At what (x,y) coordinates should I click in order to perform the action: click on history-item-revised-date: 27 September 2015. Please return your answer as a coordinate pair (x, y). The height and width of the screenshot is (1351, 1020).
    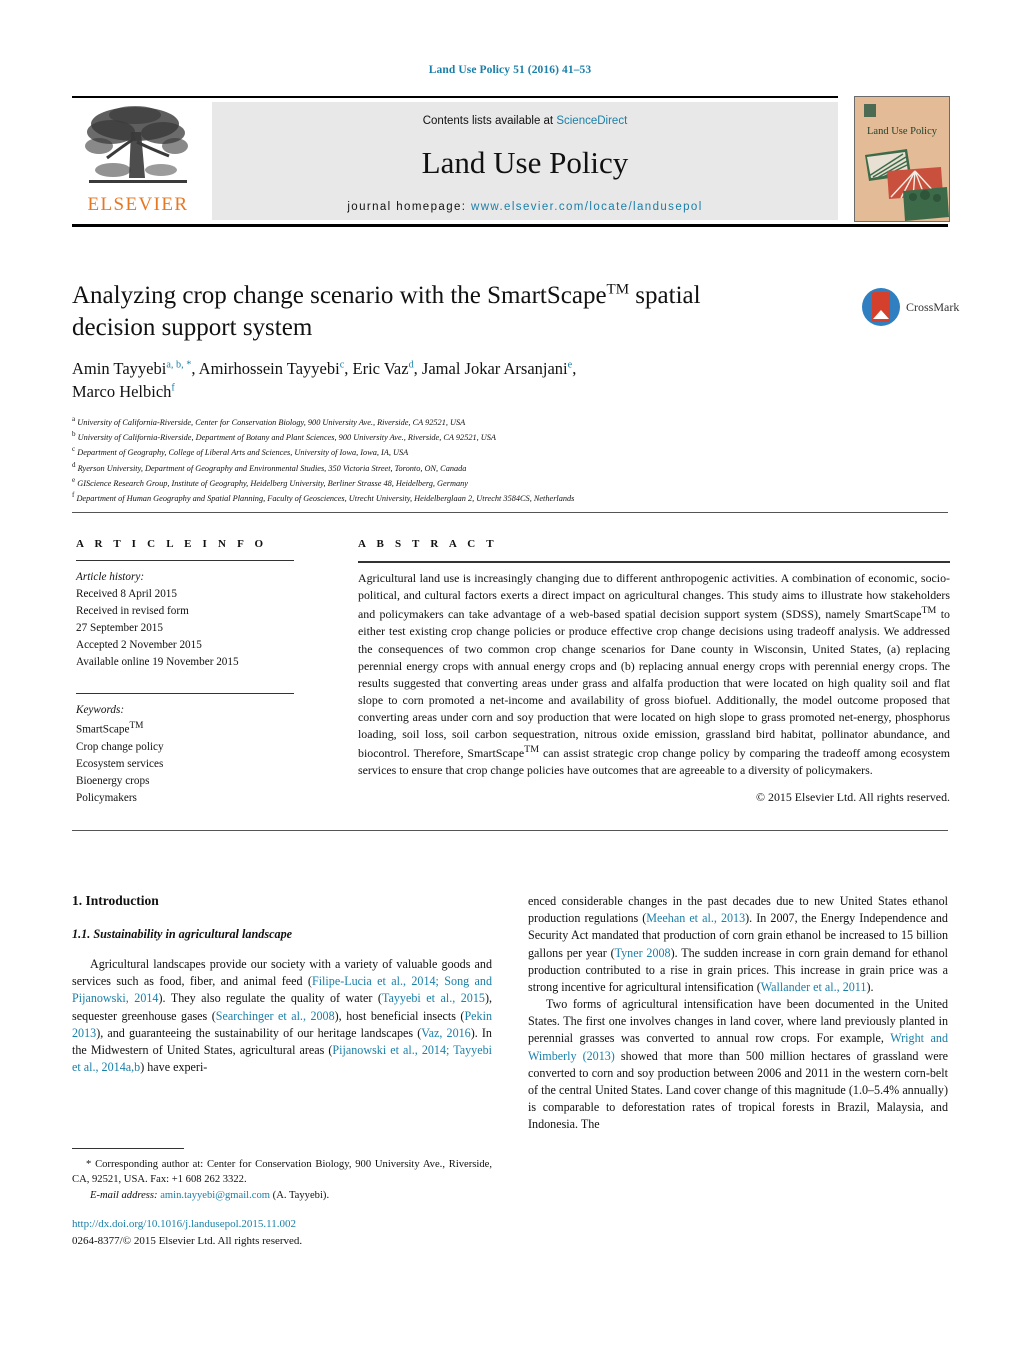
    Looking at the image, I should click on (119, 628).